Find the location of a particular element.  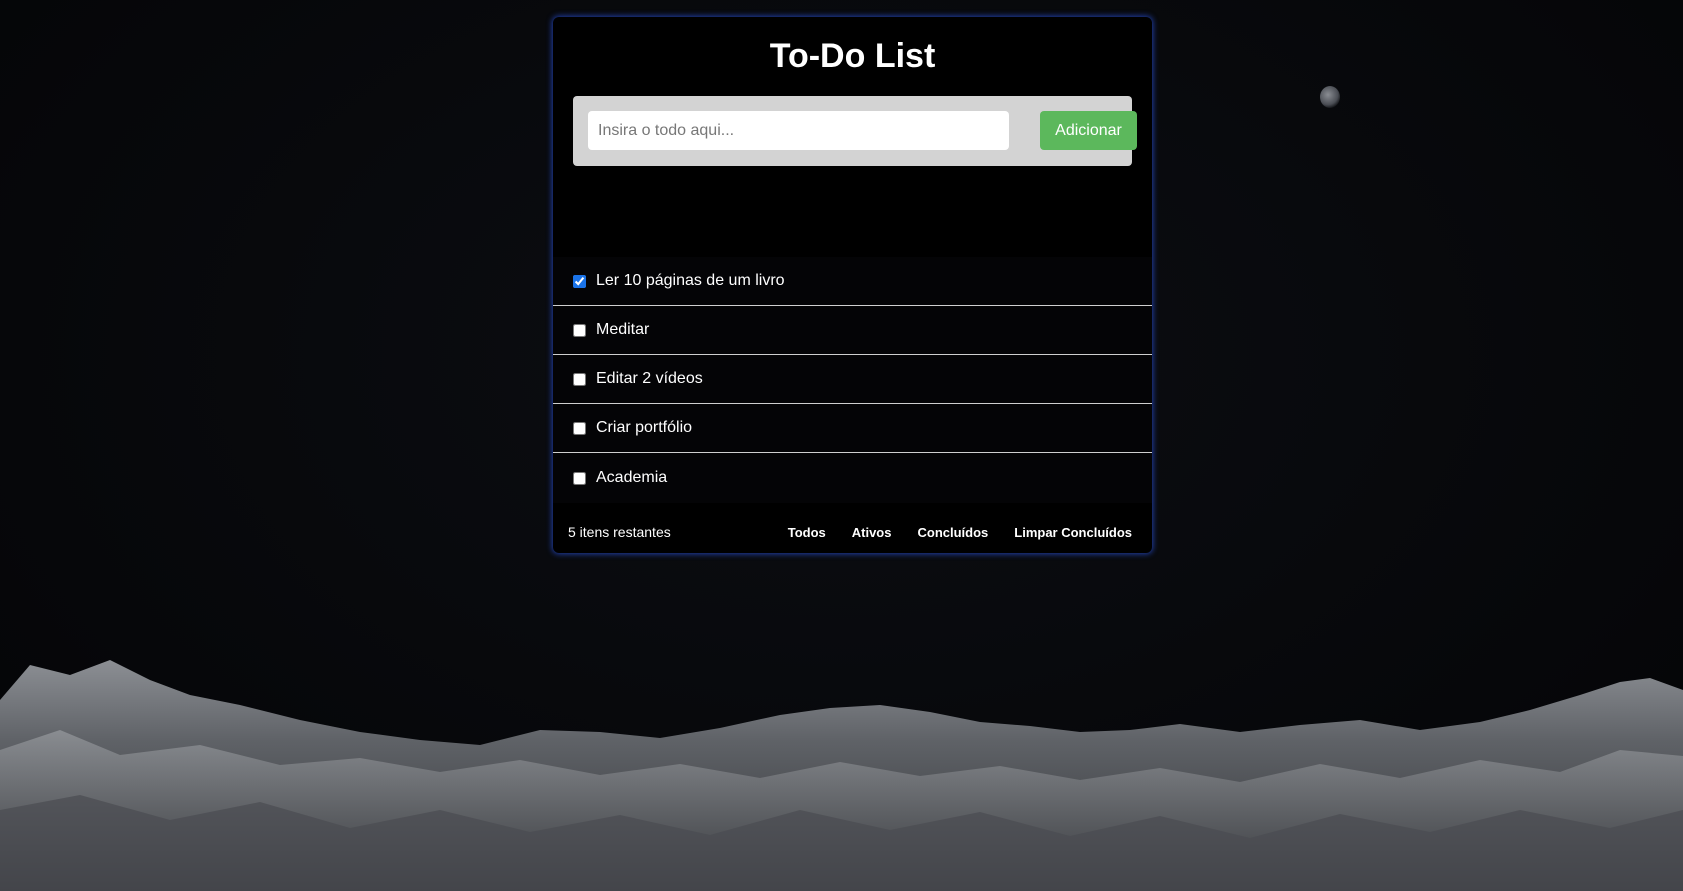

distant-moon is located at coordinates (1330, 97).